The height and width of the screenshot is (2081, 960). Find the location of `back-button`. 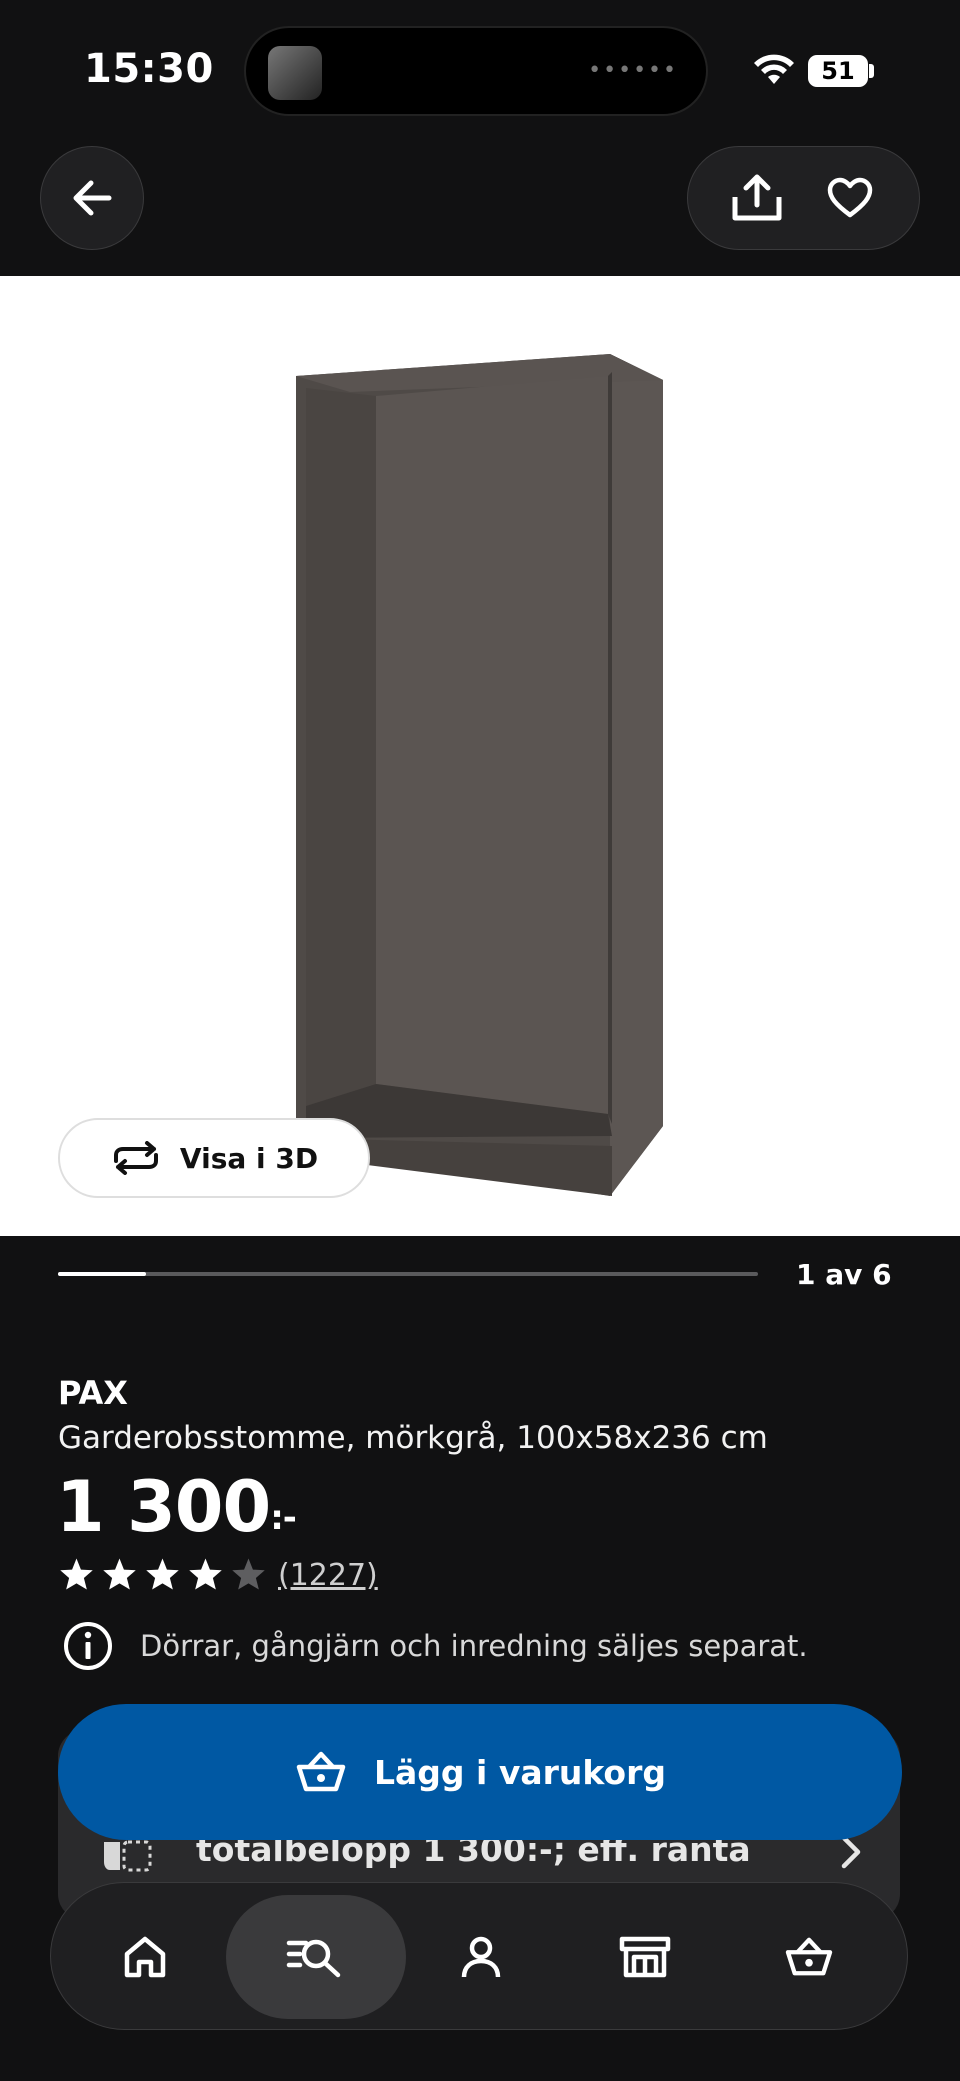

back-button is located at coordinates (92, 198).